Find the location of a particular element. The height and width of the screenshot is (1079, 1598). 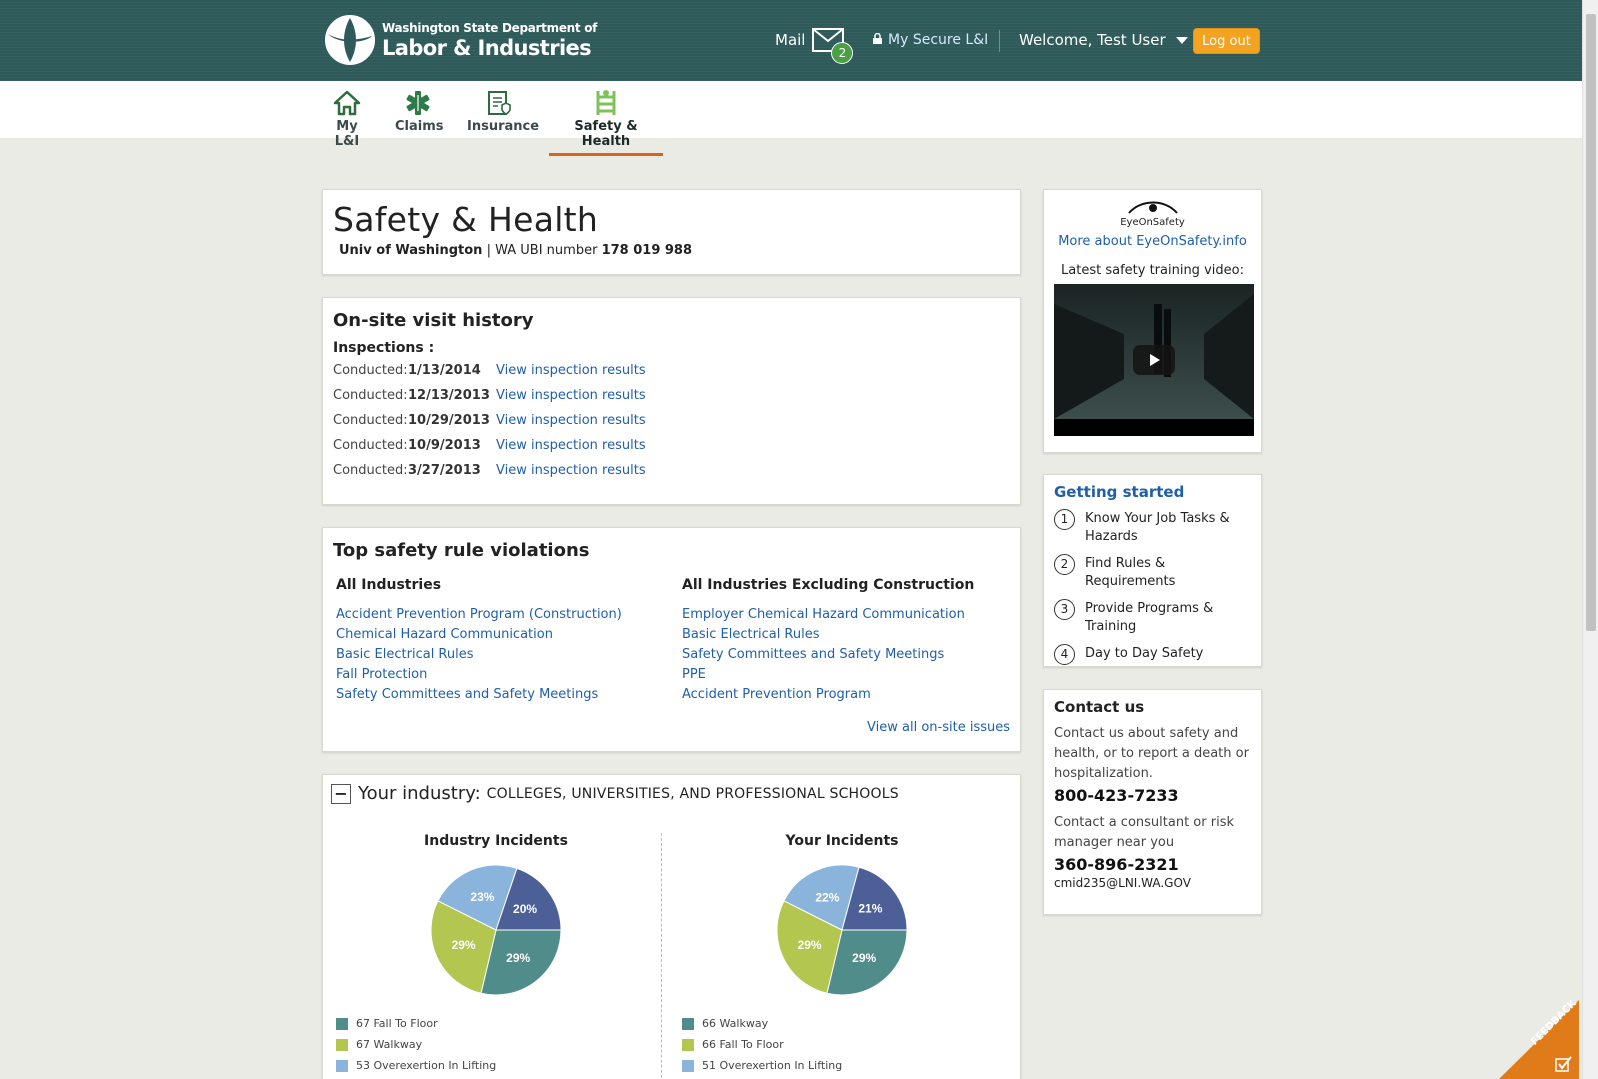

chart-title: Industry Incidents is located at coordinates (496, 841).